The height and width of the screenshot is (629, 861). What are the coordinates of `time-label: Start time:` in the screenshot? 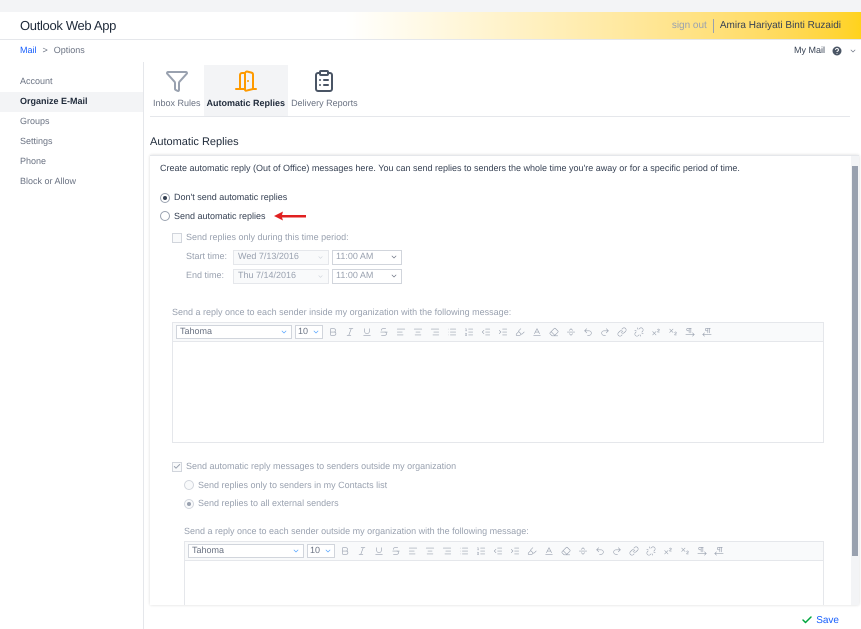 It's located at (207, 257).